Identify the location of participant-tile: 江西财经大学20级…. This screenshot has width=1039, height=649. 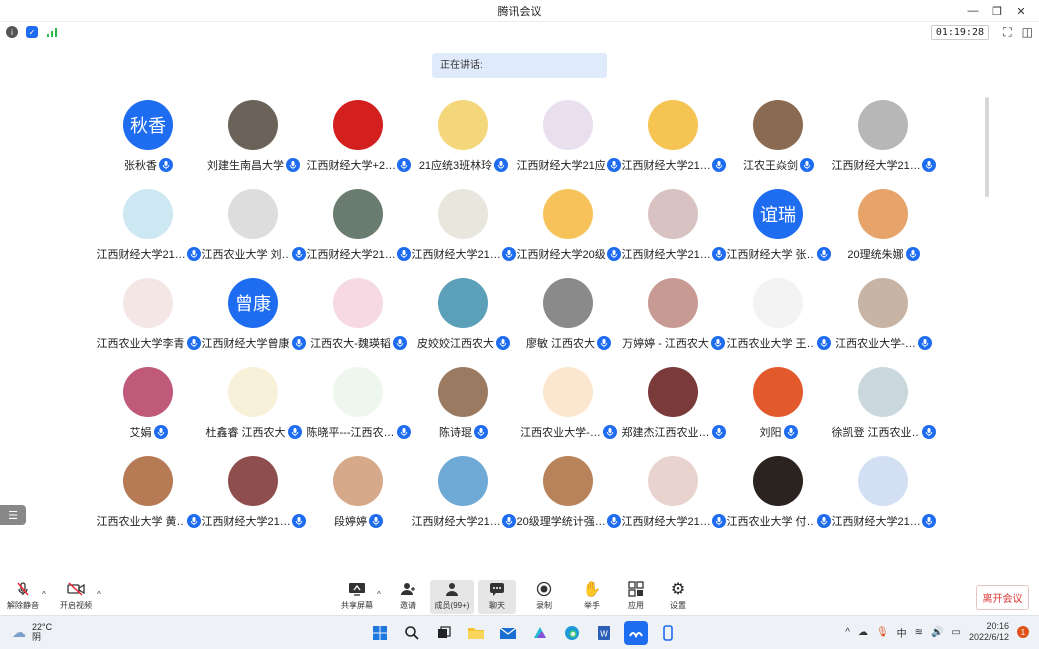
(568, 229).